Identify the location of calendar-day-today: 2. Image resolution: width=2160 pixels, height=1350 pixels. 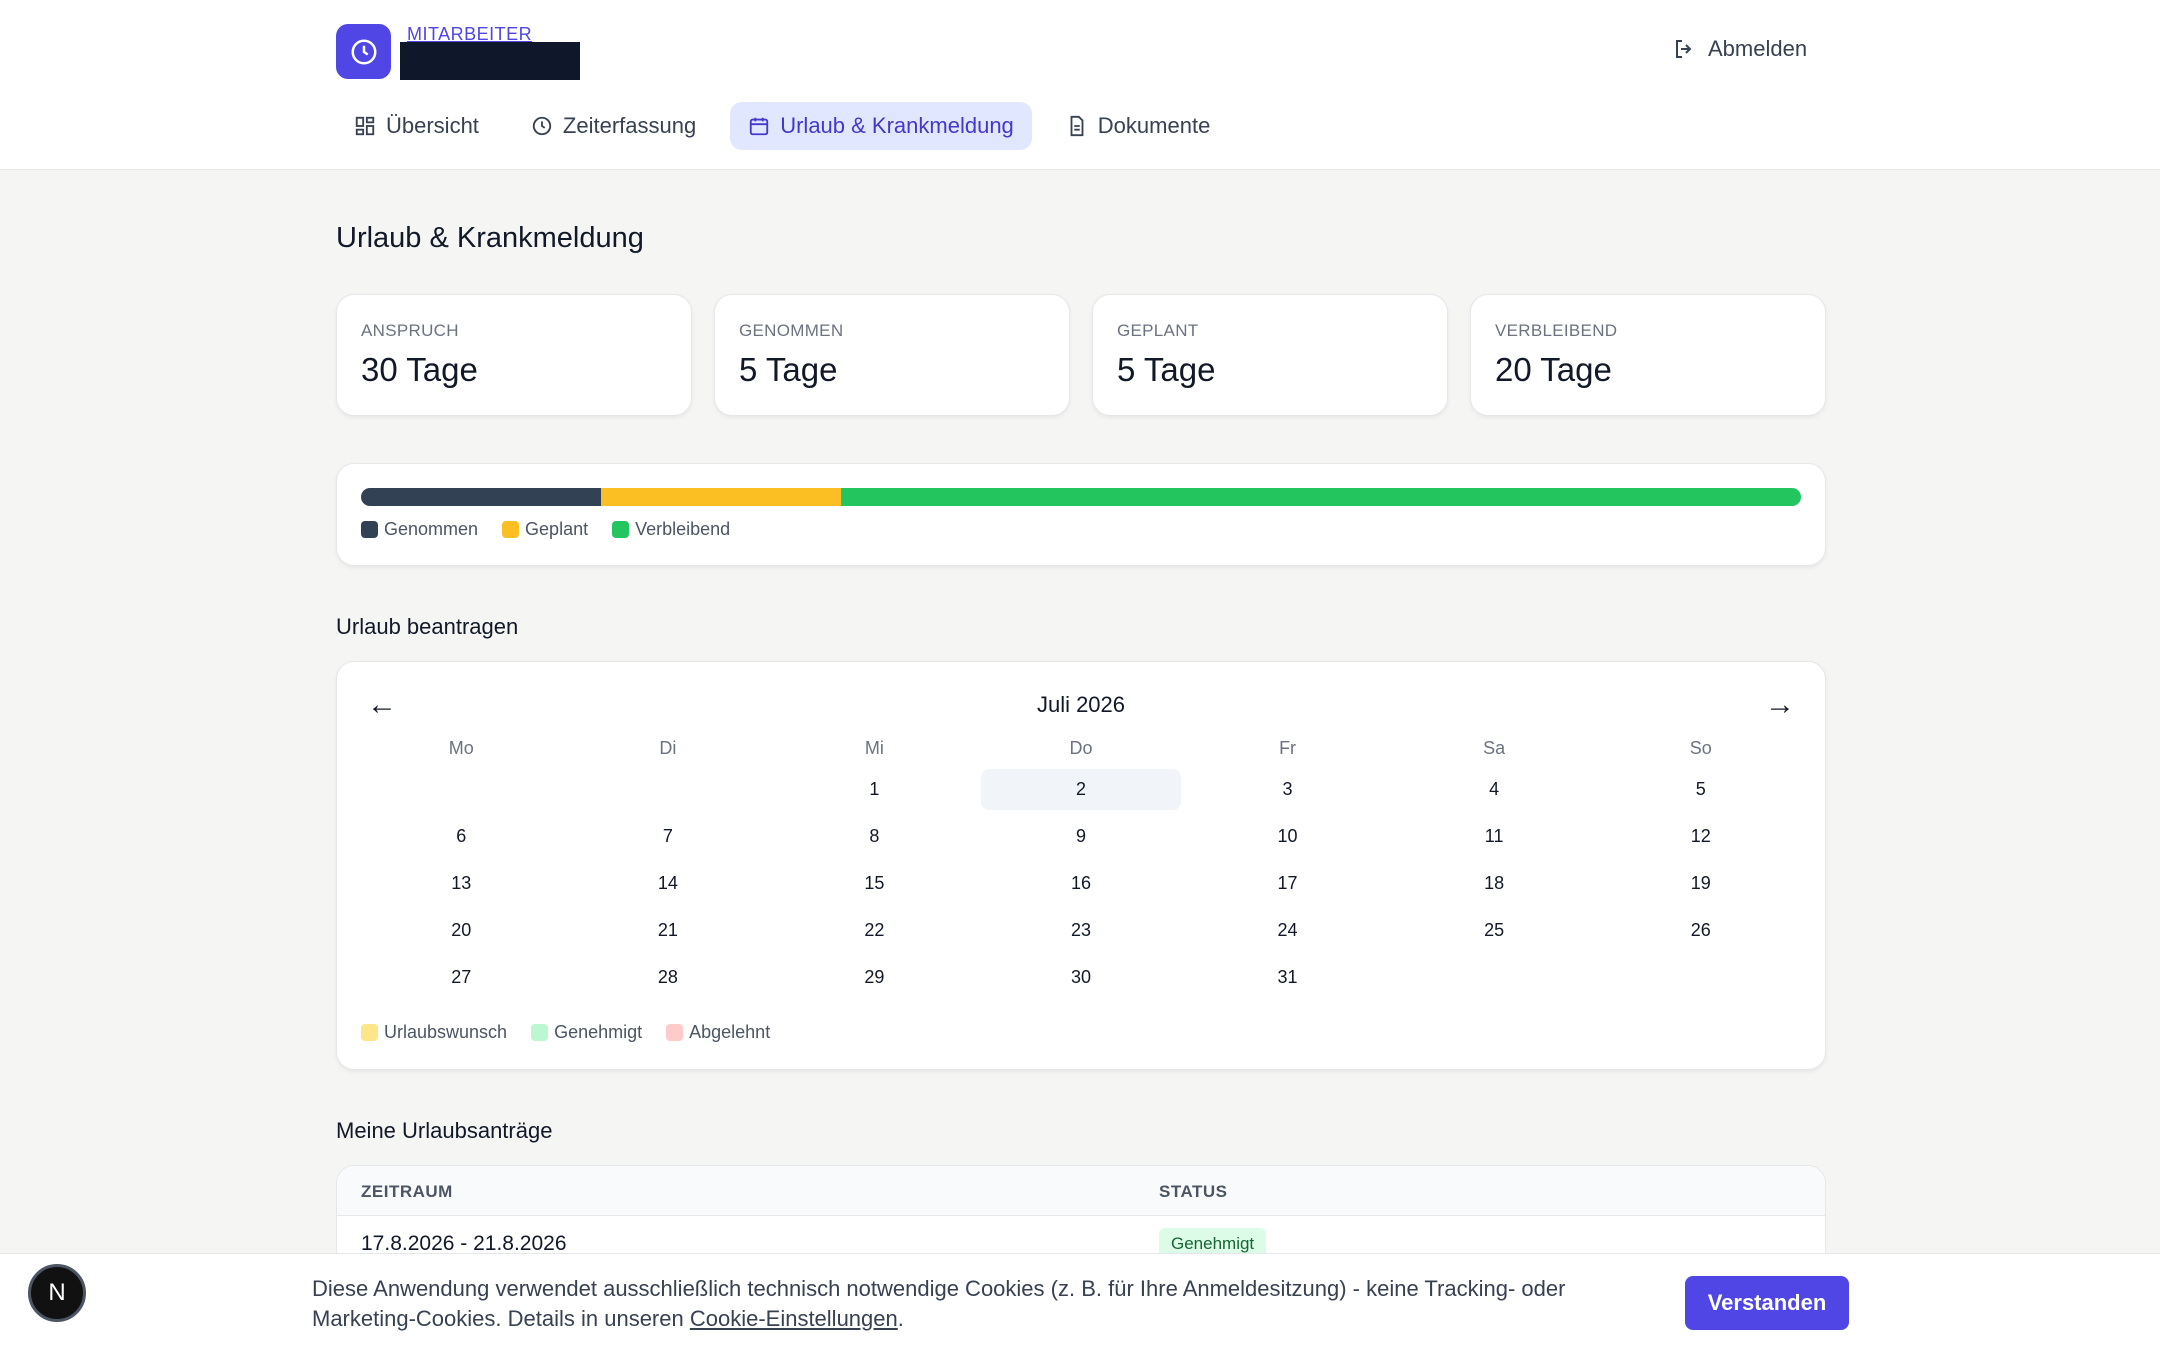
(1081, 789).